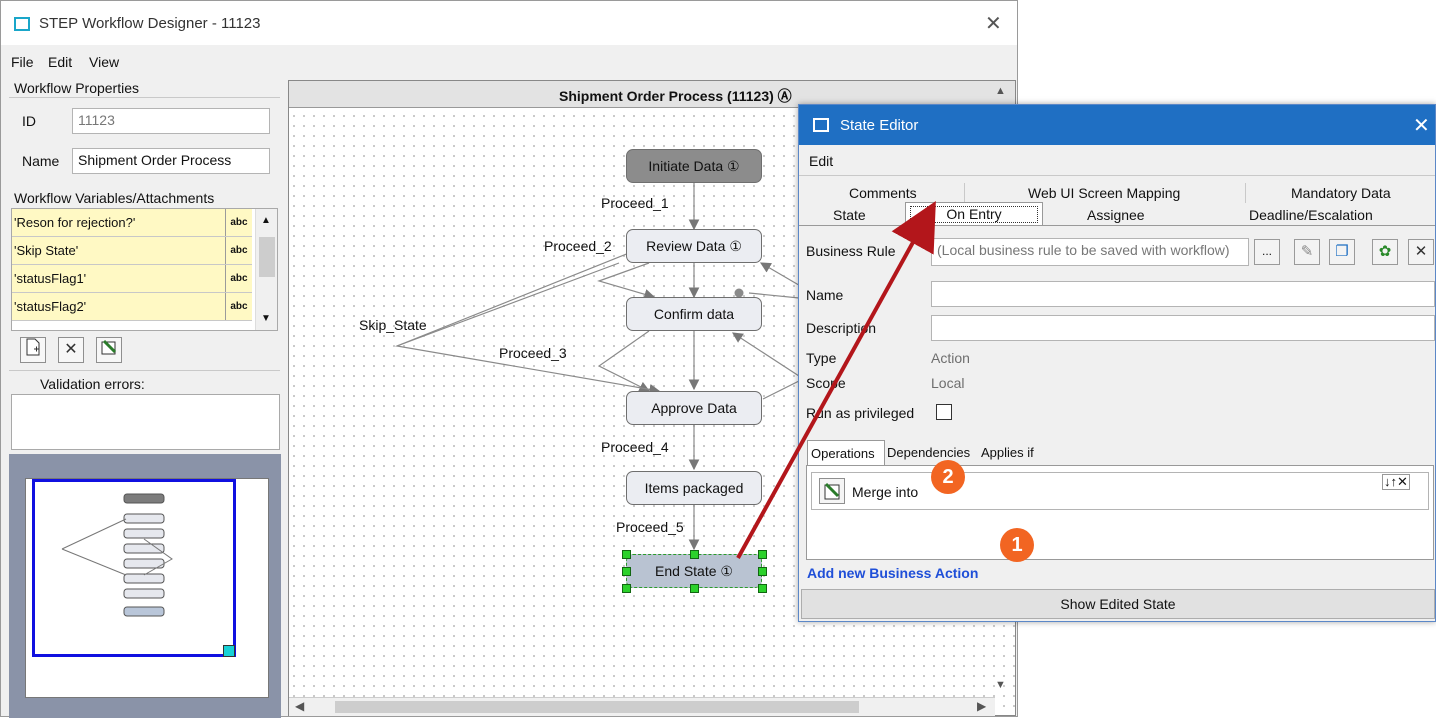  Describe the element at coordinates (1017, 545) in the screenshot. I see `annotation-badge-1: 1` at that location.